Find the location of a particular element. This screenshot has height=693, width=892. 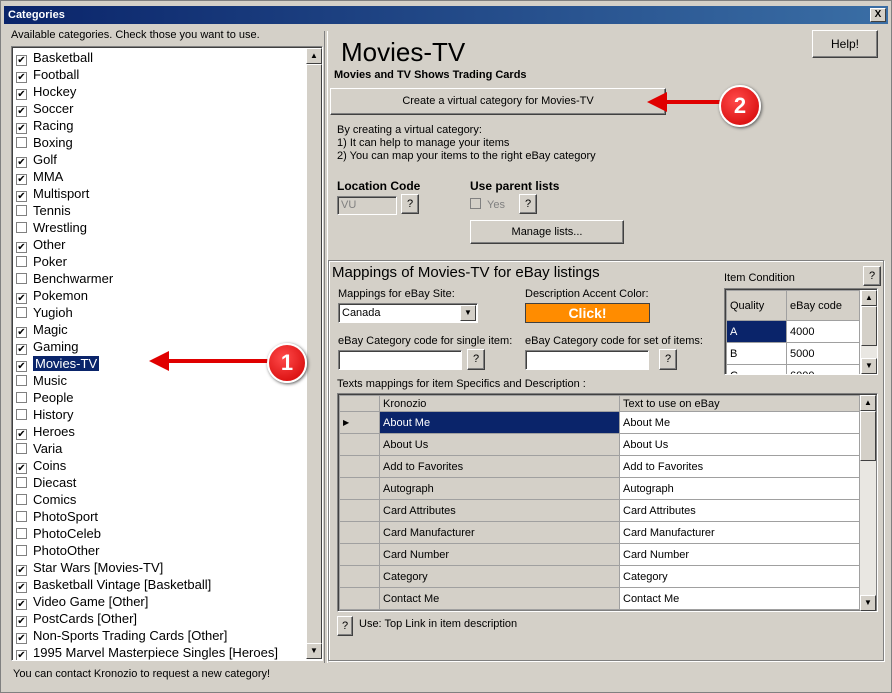

location-help-button: ? is located at coordinates (410, 204).